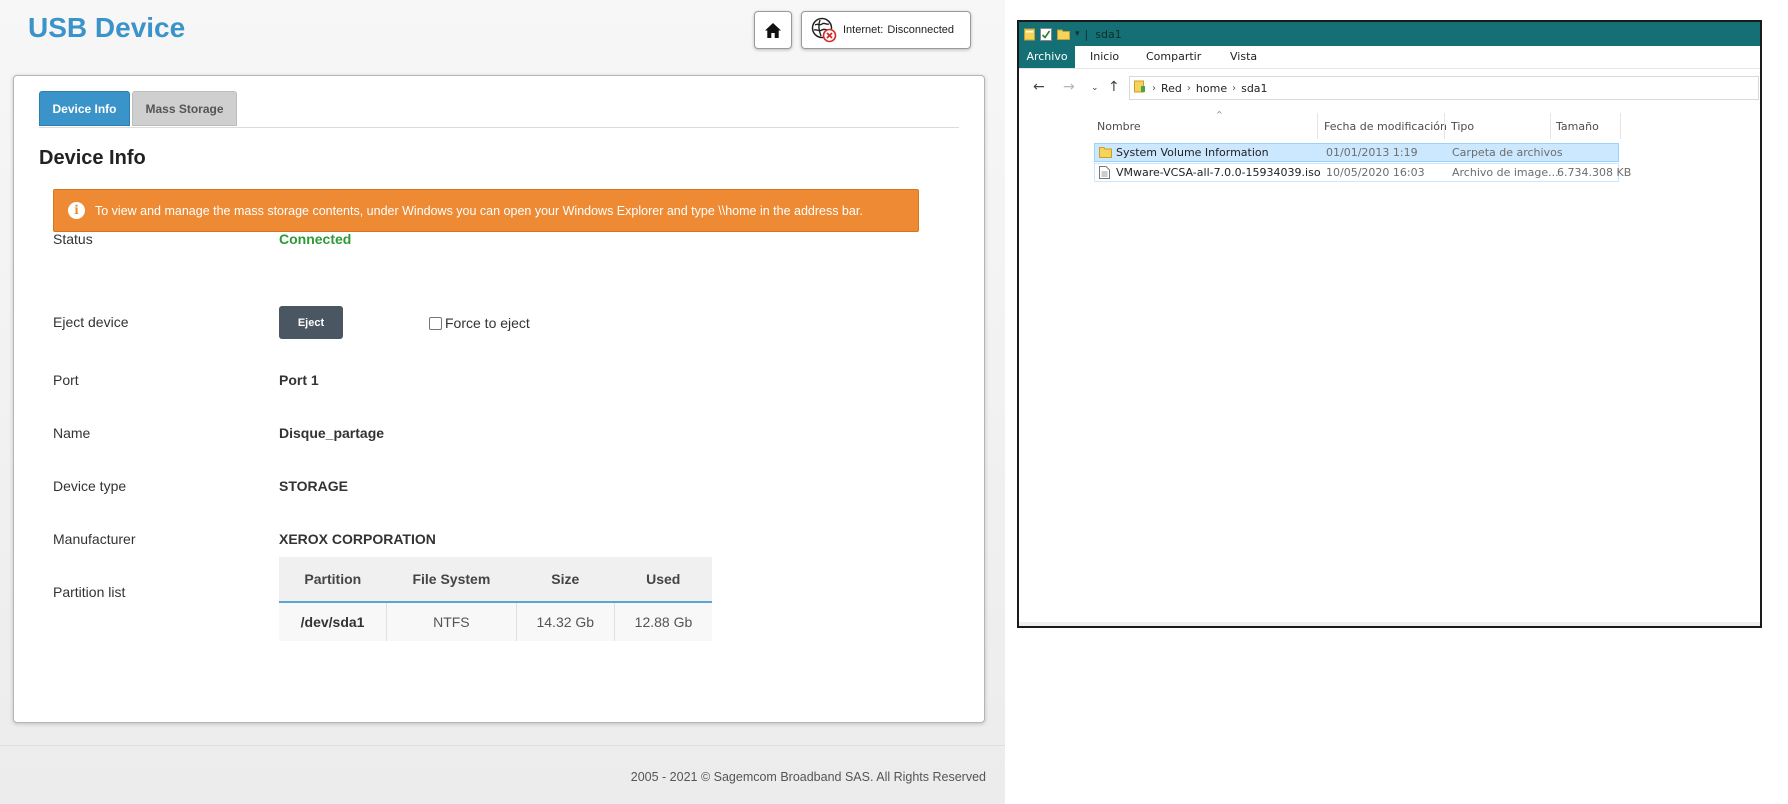 The width and height of the screenshot is (1788, 804). Describe the element at coordinates (1108, 34) in the screenshot. I see `window-title: sda1` at that location.